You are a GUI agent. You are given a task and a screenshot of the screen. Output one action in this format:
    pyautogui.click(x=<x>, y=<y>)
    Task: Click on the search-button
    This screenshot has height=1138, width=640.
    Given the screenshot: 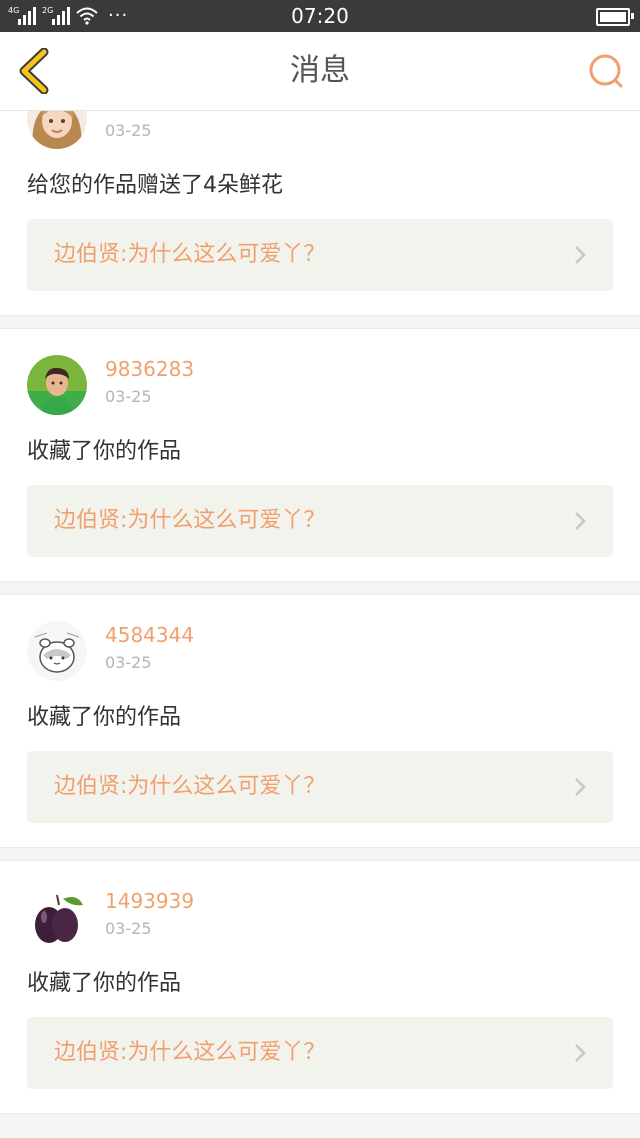 What is the action you would take?
    pyautogui.click(x=606, y=72)
    